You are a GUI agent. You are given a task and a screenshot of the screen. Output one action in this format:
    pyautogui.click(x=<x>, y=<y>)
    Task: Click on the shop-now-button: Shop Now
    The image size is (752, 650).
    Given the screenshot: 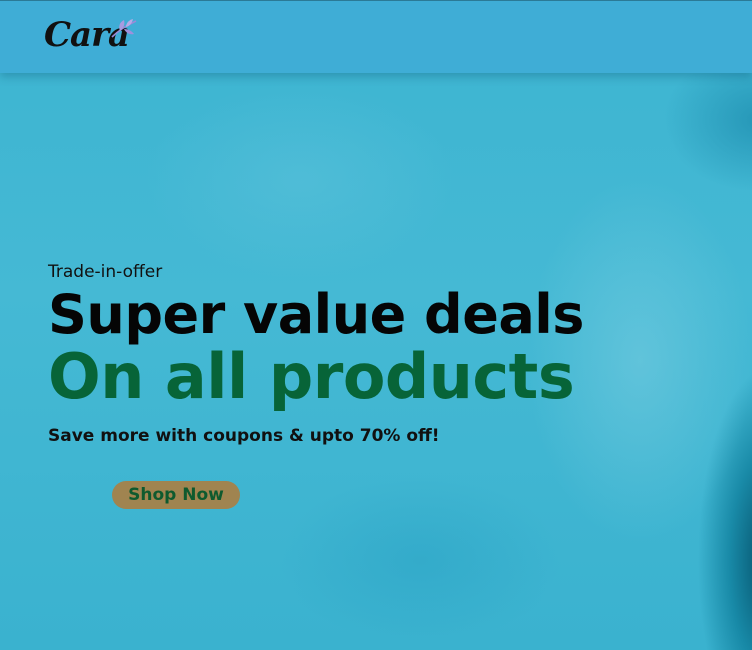 What is the action you would take?
    pyautogui.click(x=176, y=495)
    